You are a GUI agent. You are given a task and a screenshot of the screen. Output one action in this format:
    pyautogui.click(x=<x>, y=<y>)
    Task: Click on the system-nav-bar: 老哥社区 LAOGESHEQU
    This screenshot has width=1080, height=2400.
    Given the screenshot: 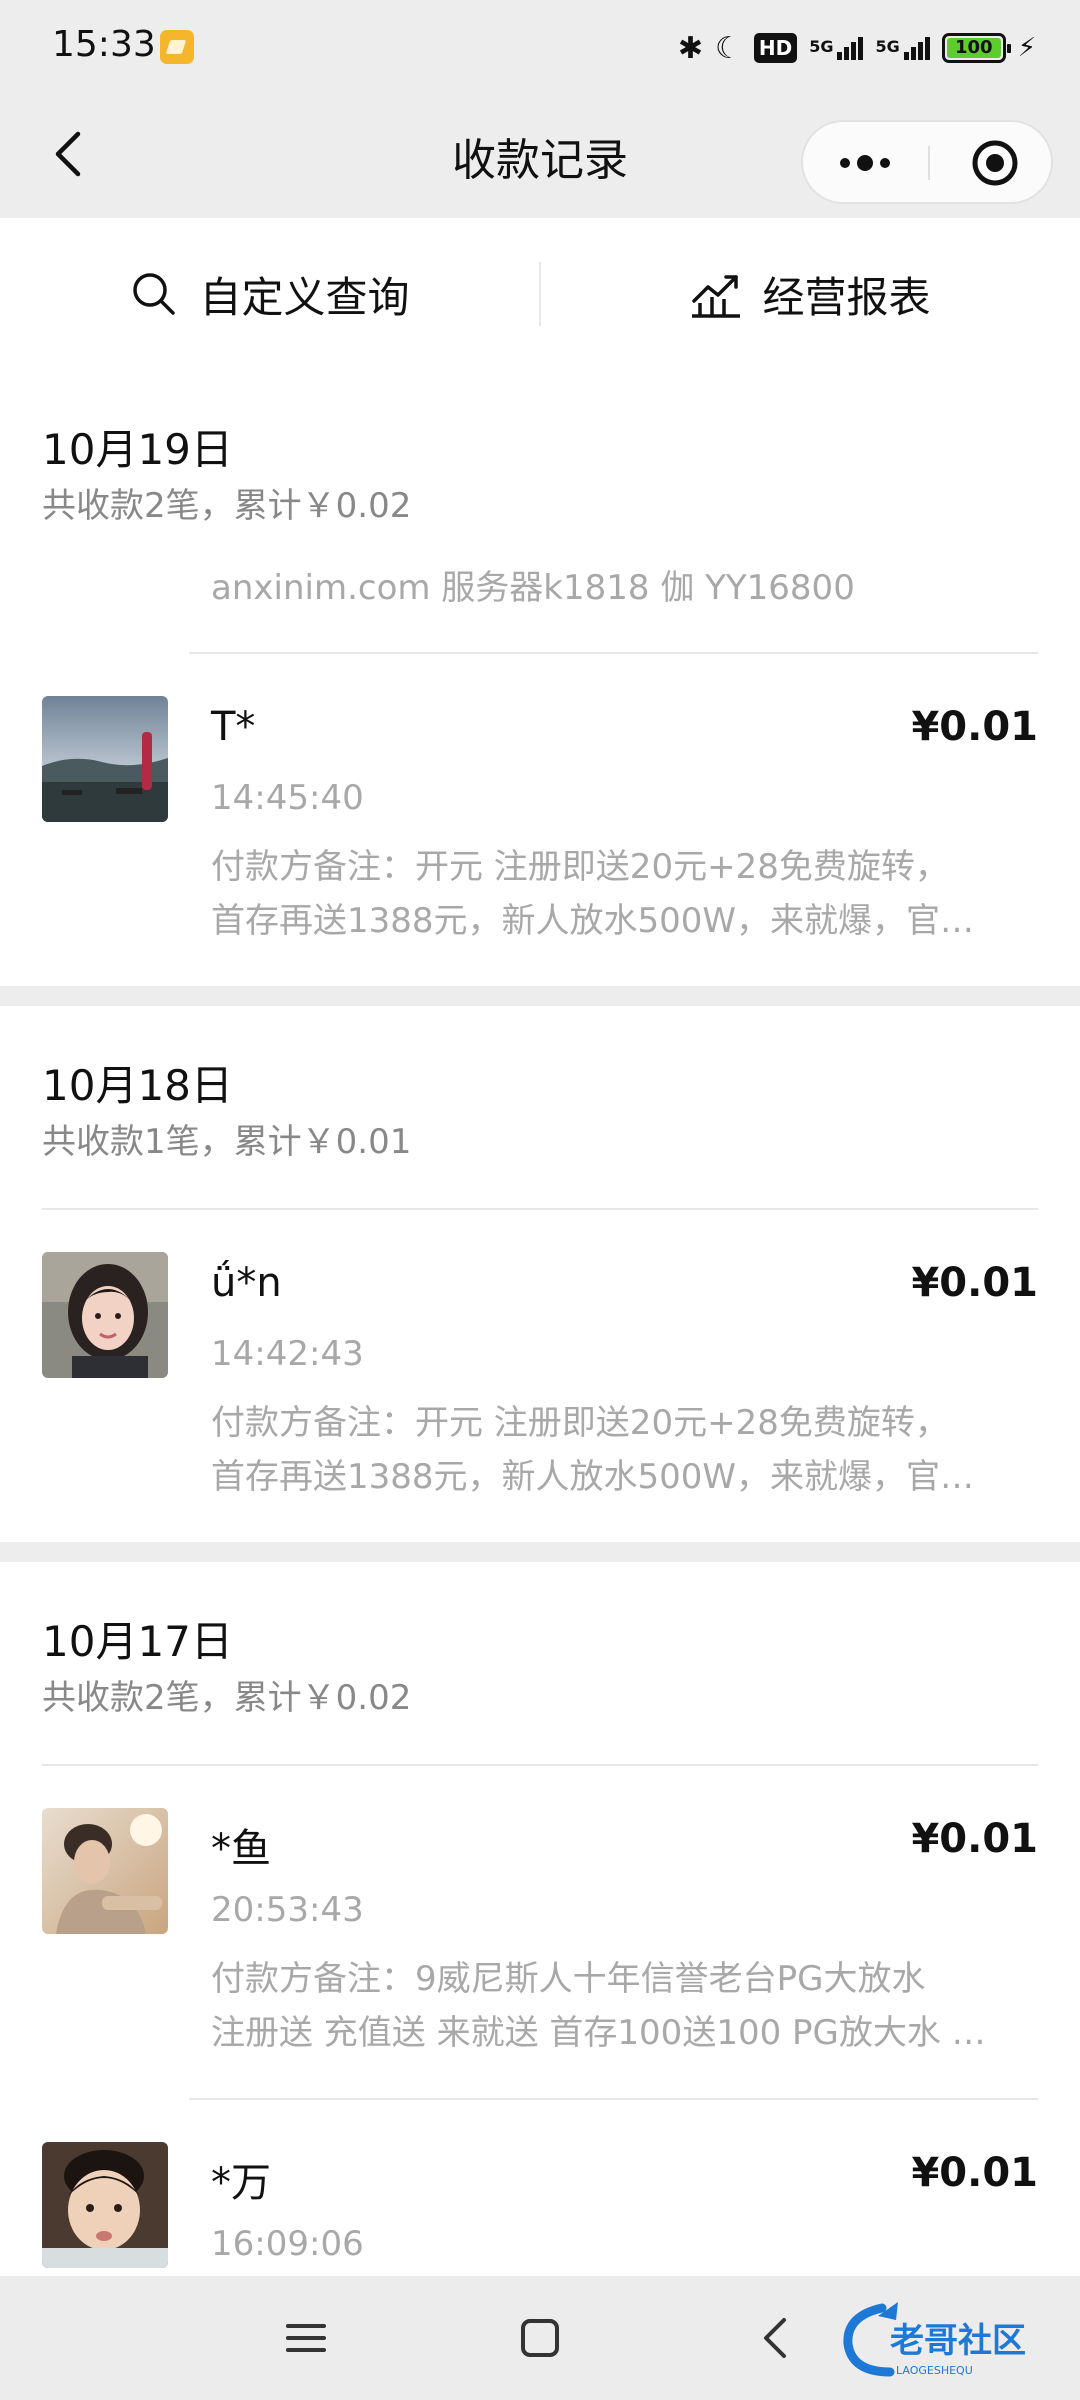 What is the action you would take?
    pyautogui.click(x=540, y=2338)
    